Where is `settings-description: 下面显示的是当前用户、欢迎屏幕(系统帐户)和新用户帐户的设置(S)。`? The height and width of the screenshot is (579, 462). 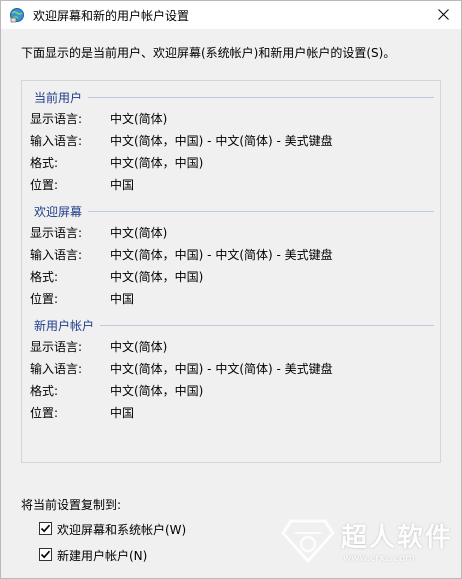
settings-description: 下面显示的是当前用户、欢迎屏幕(系统帐户)和新用户帐户的设置(S)。 is located at coordinates (208, 53).